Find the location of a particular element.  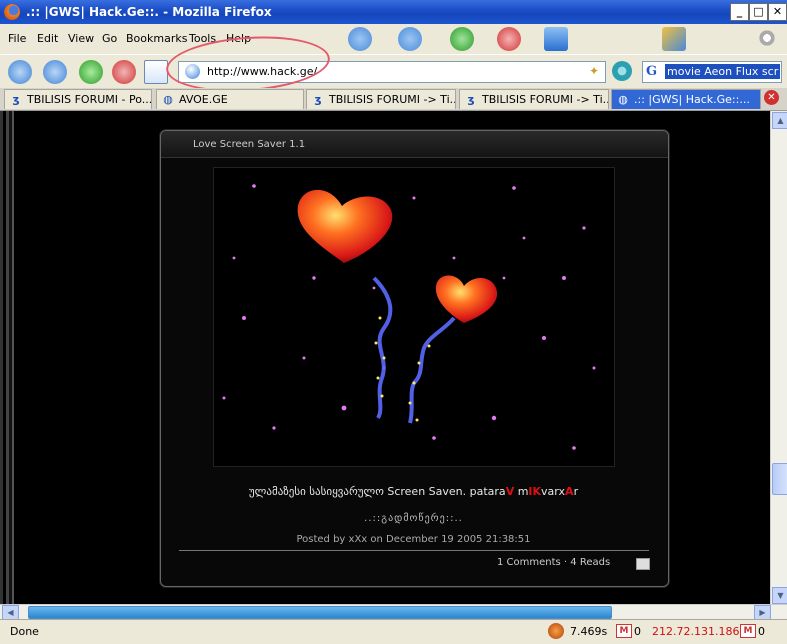

gmail-icon-2: M is located at coordinates (748, 631).